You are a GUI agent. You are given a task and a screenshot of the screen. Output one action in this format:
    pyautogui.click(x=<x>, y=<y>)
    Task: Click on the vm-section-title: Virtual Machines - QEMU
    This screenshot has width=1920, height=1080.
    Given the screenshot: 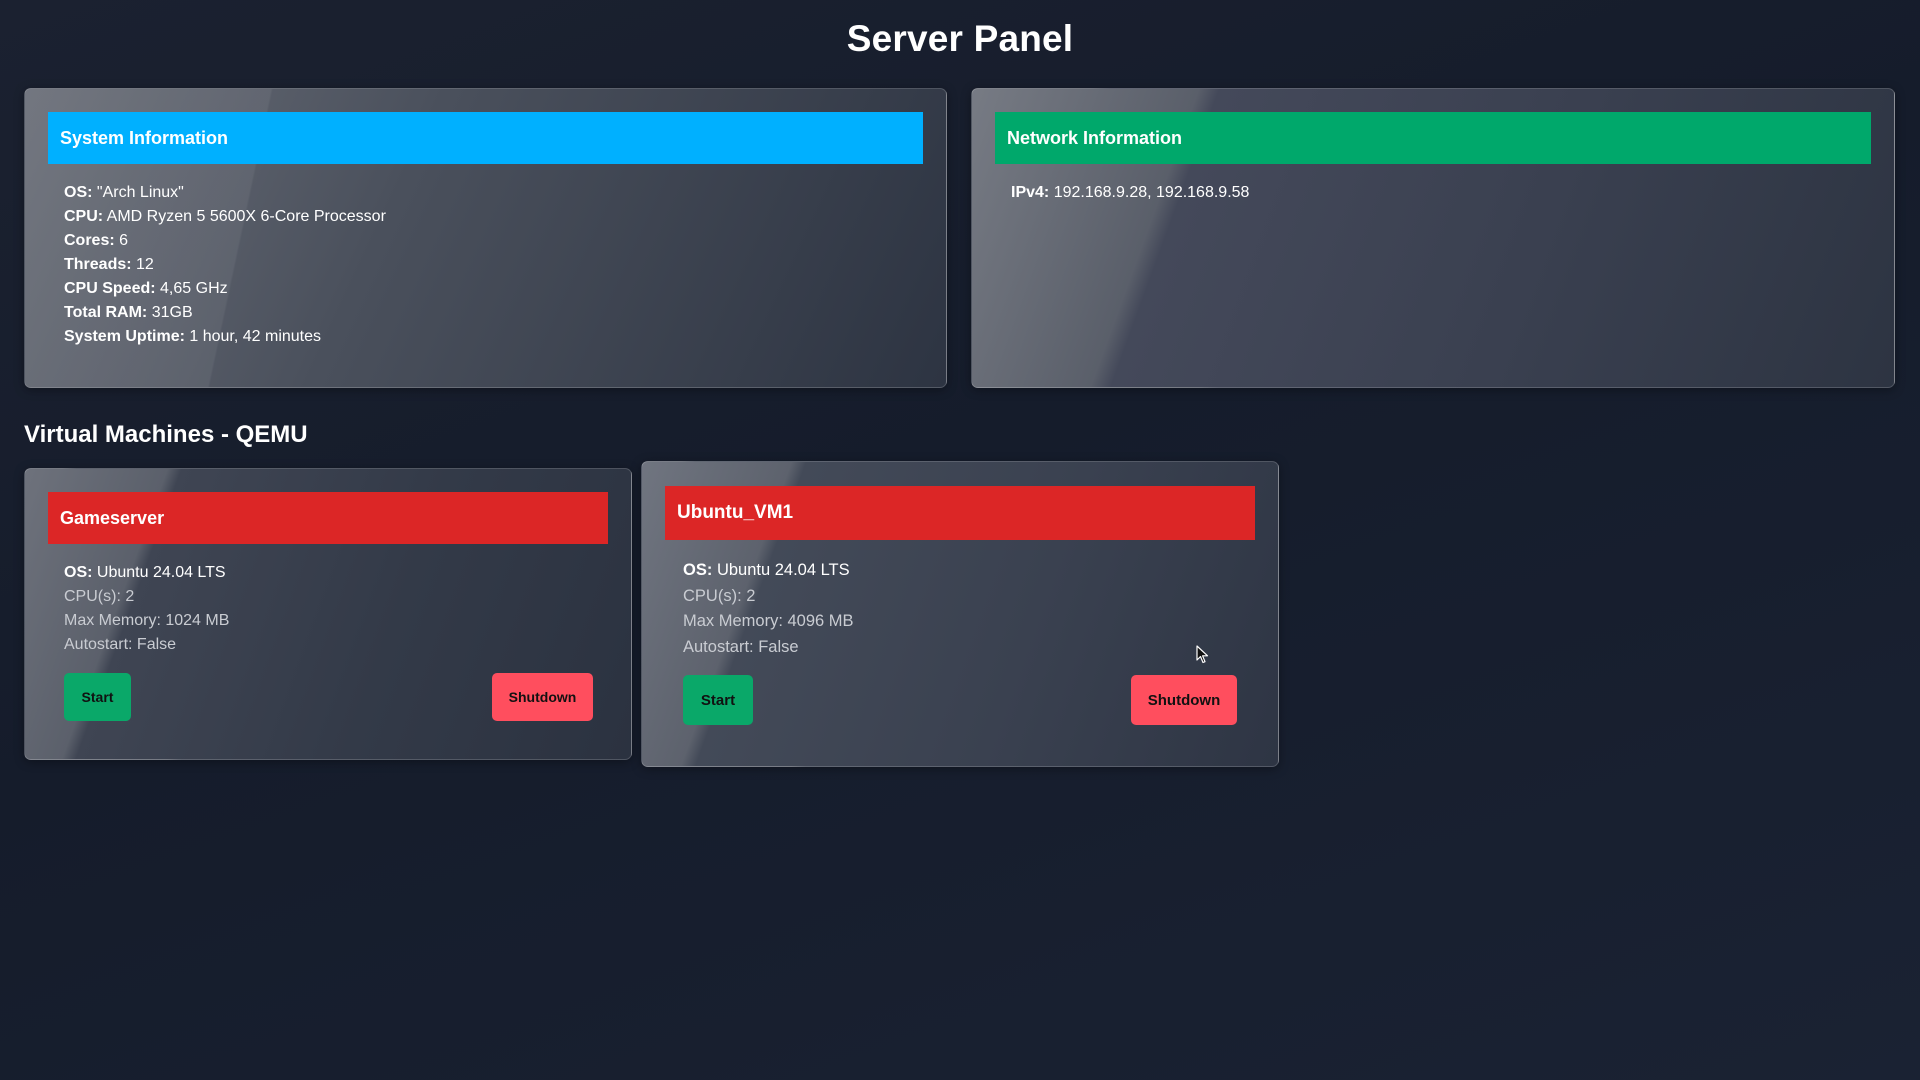 What is the action you would take?
    pyautogui.click(x=166, y=434)
    